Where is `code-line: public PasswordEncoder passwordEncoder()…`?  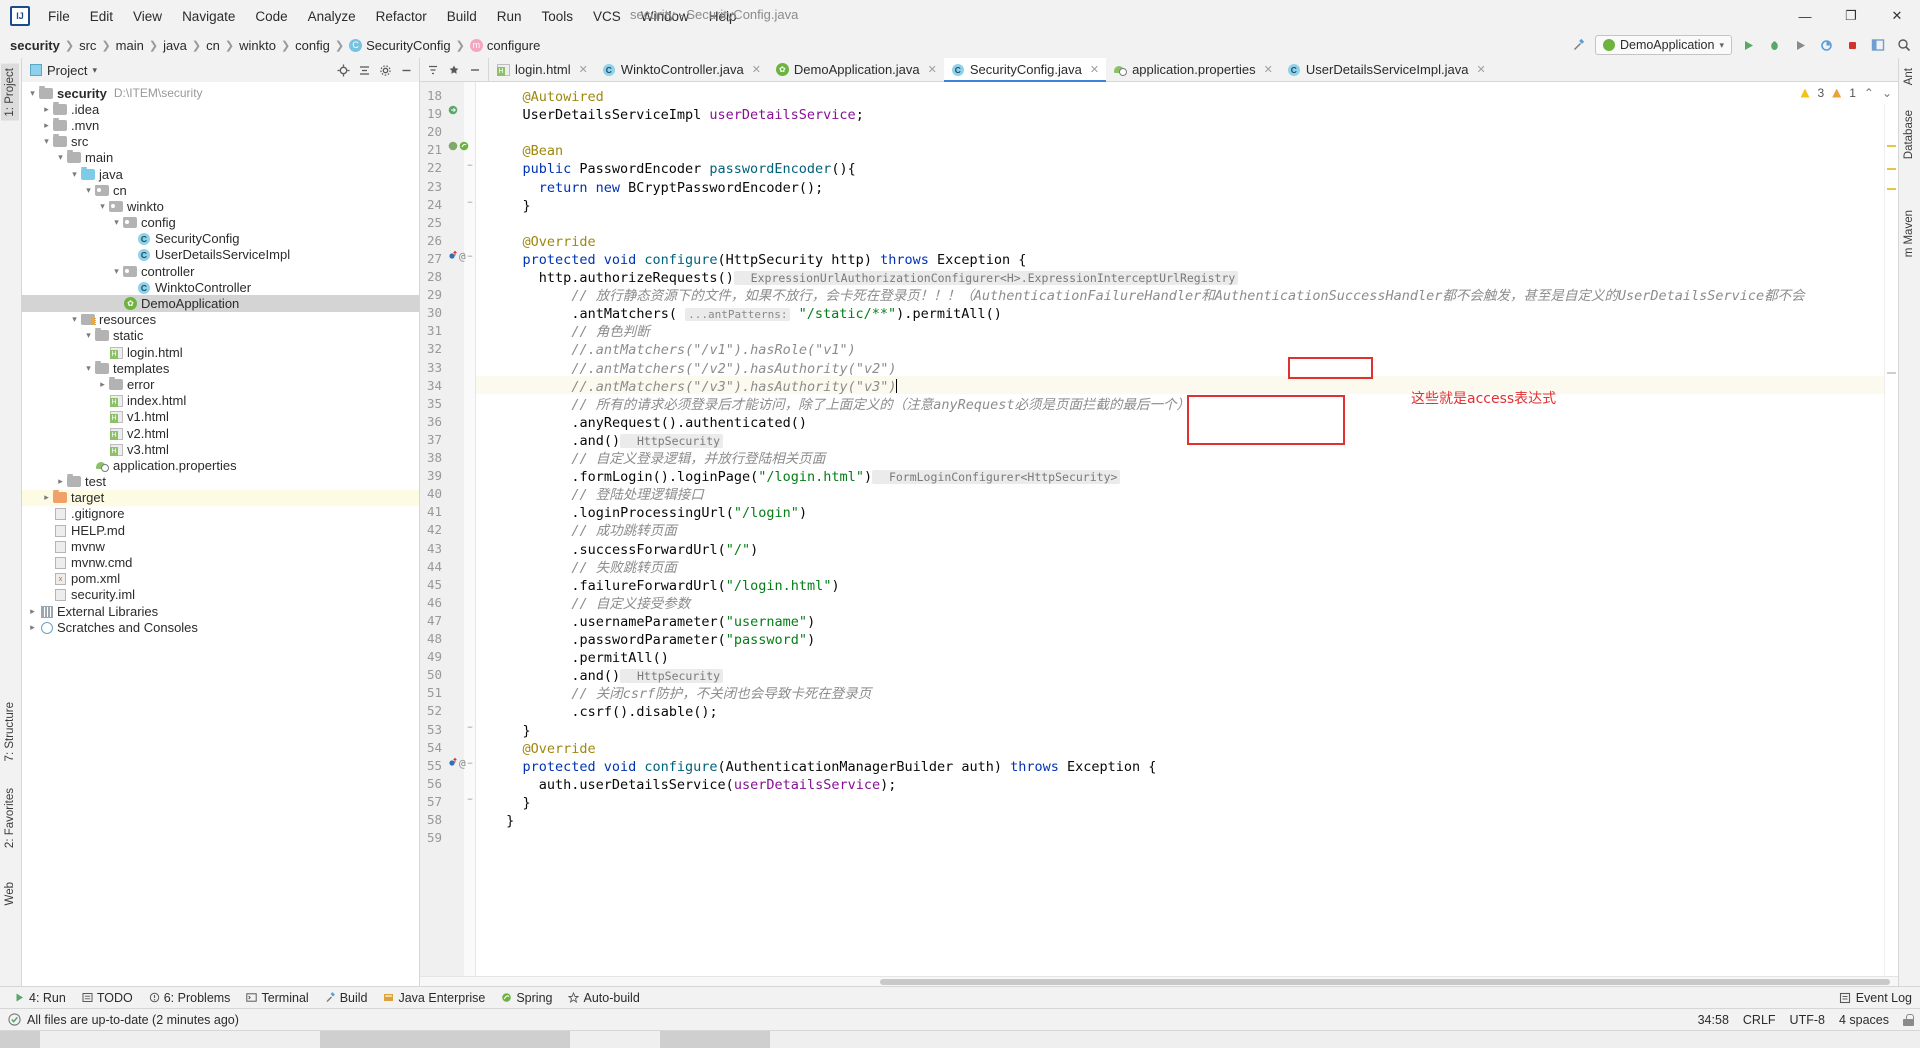 code-line: public PasswordEncoder passwordEncoder()… is located at coordinates (688, 169).